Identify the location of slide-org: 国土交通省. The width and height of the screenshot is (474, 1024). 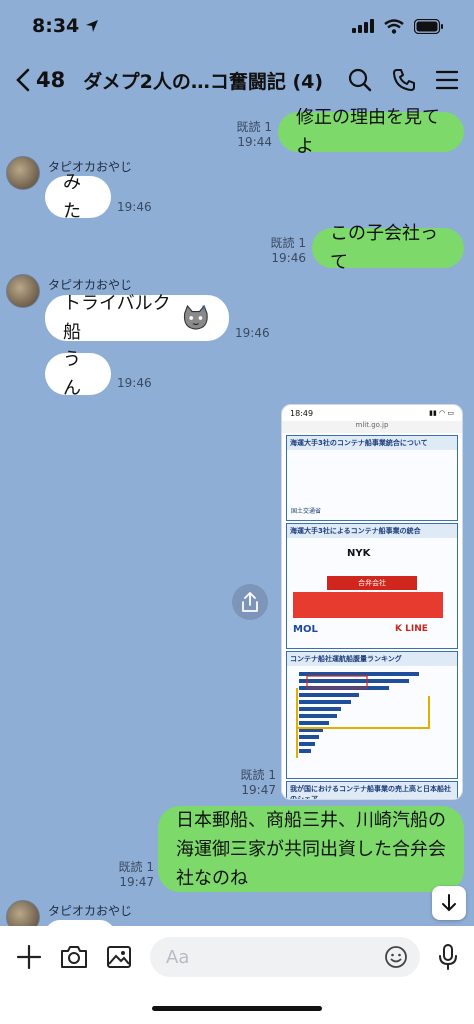
(306, 511).